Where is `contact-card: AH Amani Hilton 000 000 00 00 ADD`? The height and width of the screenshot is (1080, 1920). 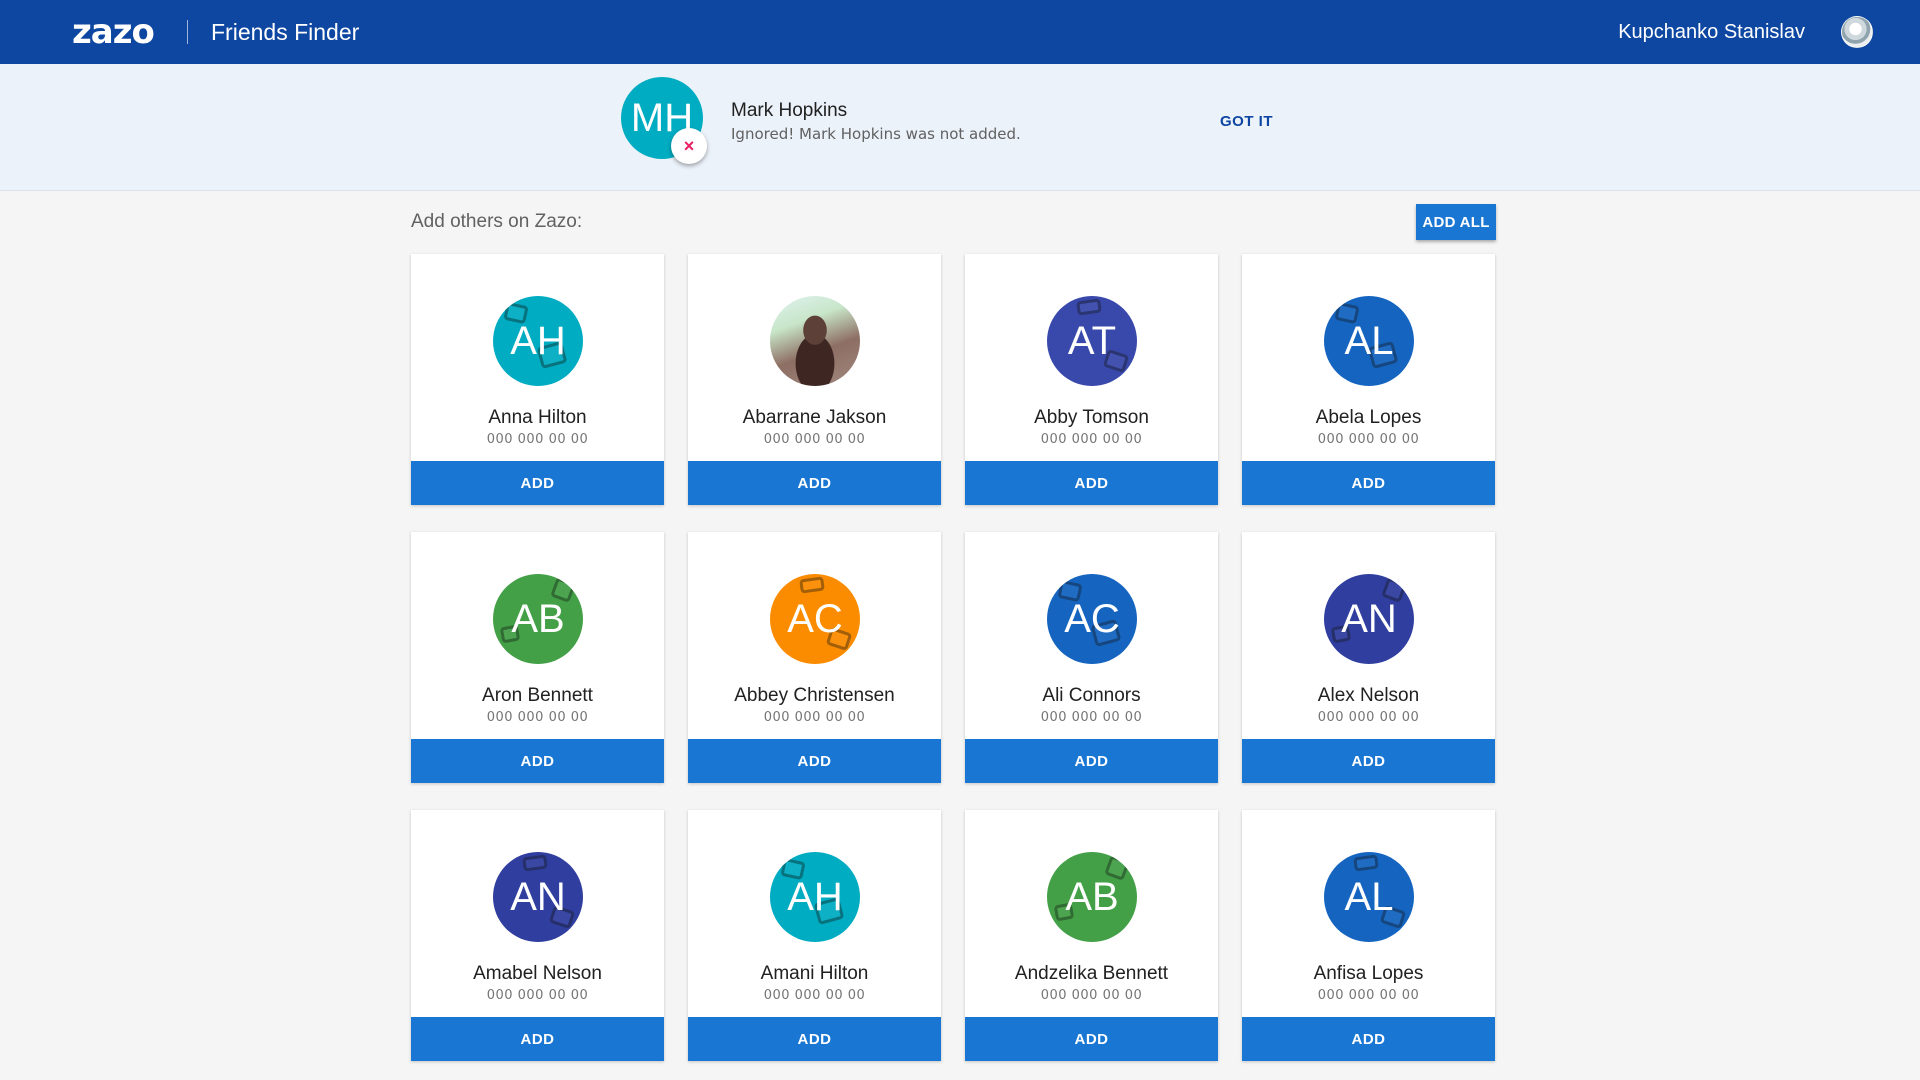
contact-card: AH Amani Hilton 000 000 00 00 ADD is located at coordinates (814, 935).